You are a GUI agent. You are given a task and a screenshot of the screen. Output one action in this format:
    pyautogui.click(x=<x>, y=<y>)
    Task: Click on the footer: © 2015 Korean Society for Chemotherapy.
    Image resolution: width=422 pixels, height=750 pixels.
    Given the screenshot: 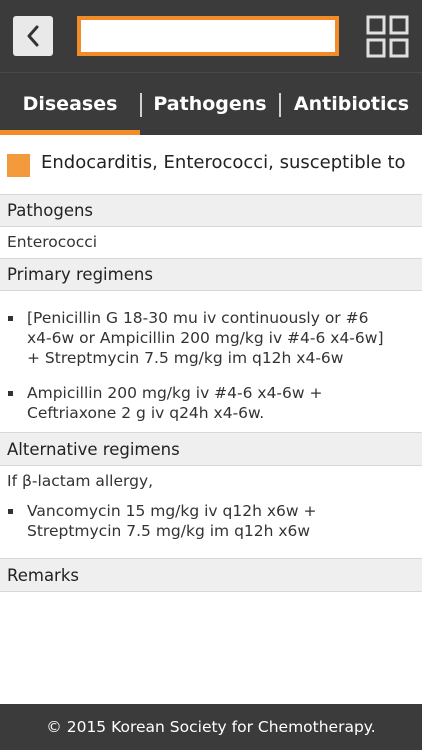 What is the action you would take?
    pyautogui.click(x=211, y=727)
    